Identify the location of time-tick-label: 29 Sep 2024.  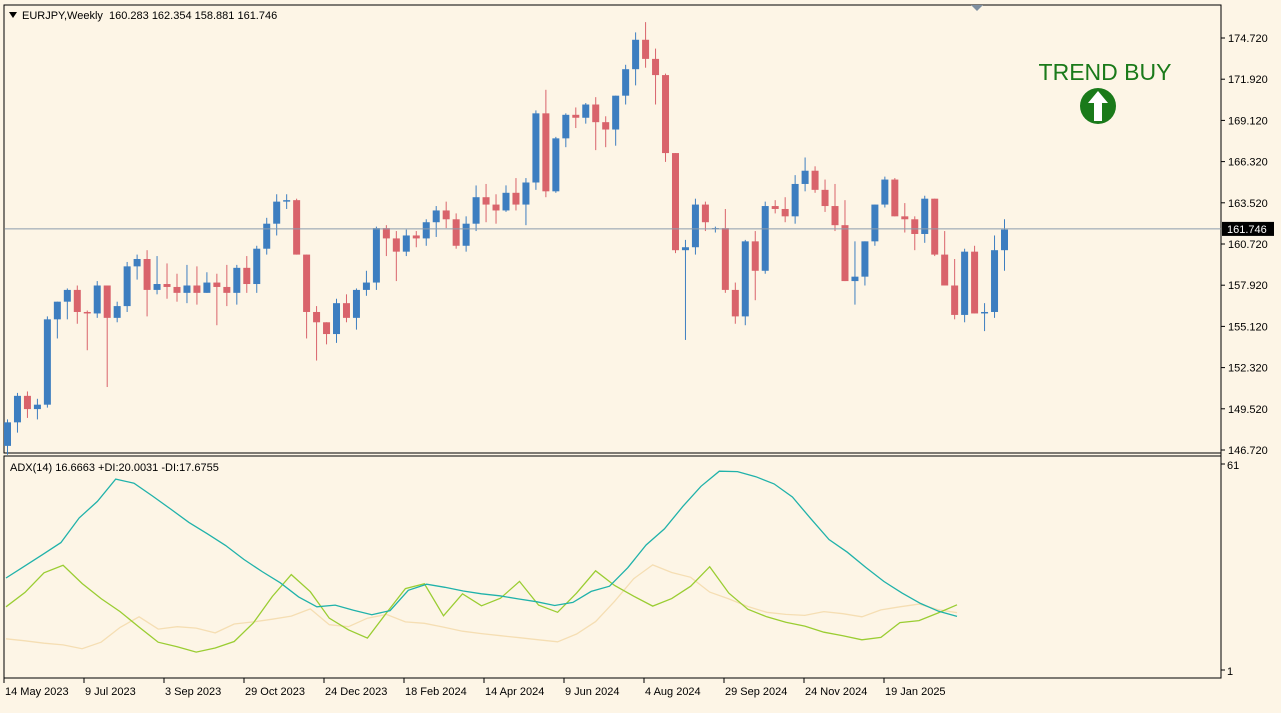
(756, 692).